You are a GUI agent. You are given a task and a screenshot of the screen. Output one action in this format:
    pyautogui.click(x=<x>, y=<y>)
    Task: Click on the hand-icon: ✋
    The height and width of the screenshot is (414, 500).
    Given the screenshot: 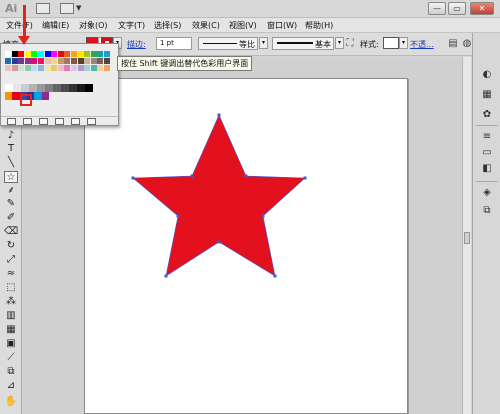 What is the action you would take?
    pyautogui.click(x=11, y=402)
    